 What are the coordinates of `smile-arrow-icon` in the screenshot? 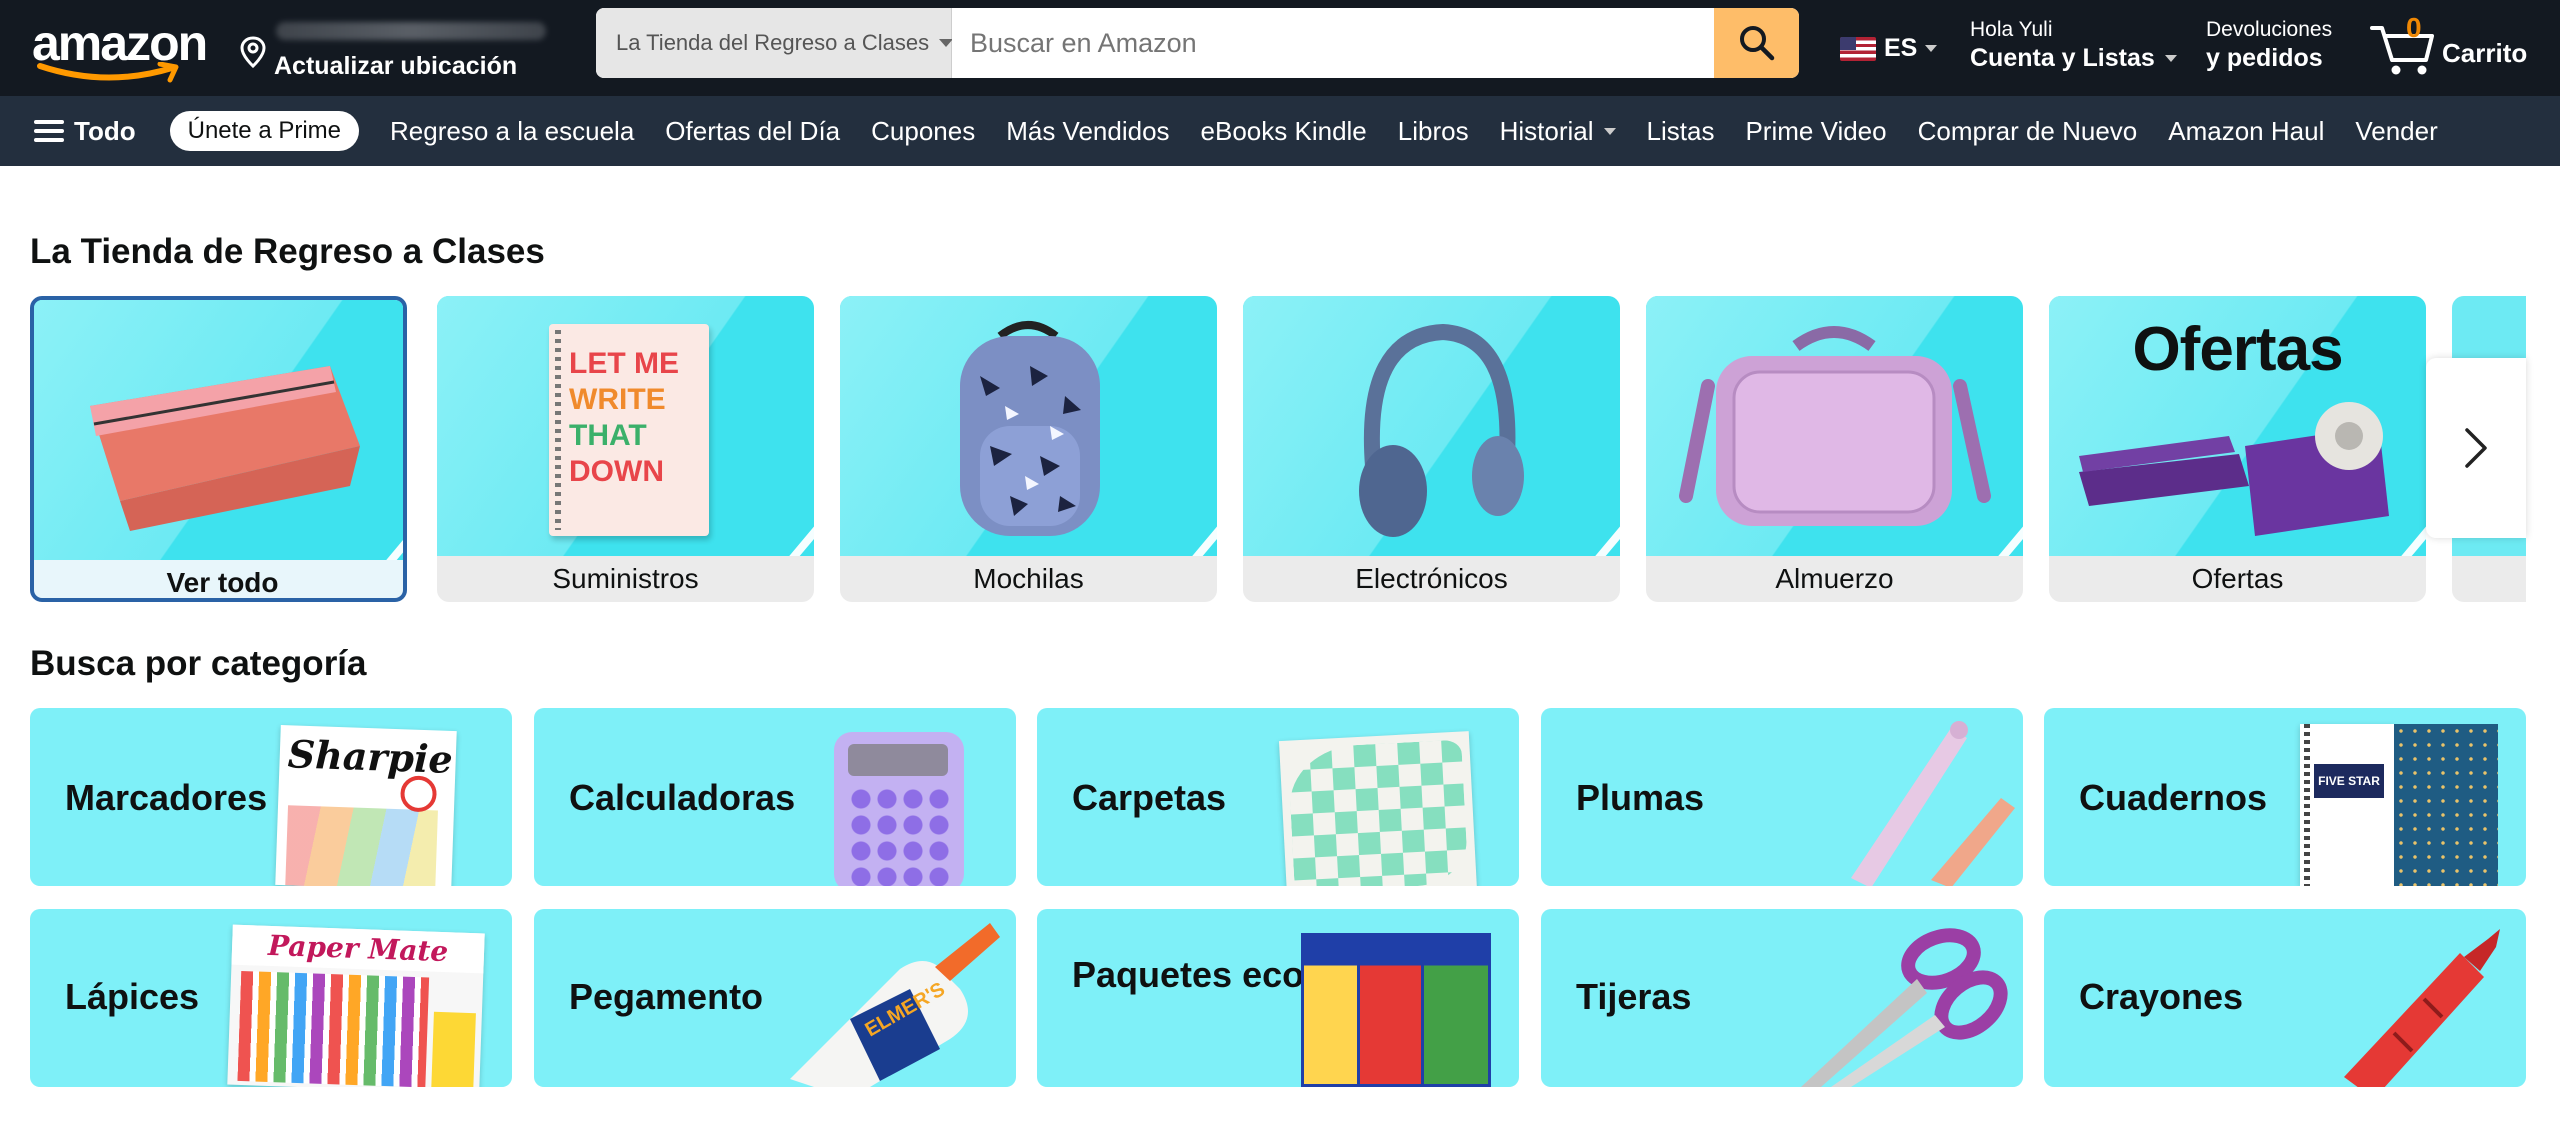 It's located at (108, 72).